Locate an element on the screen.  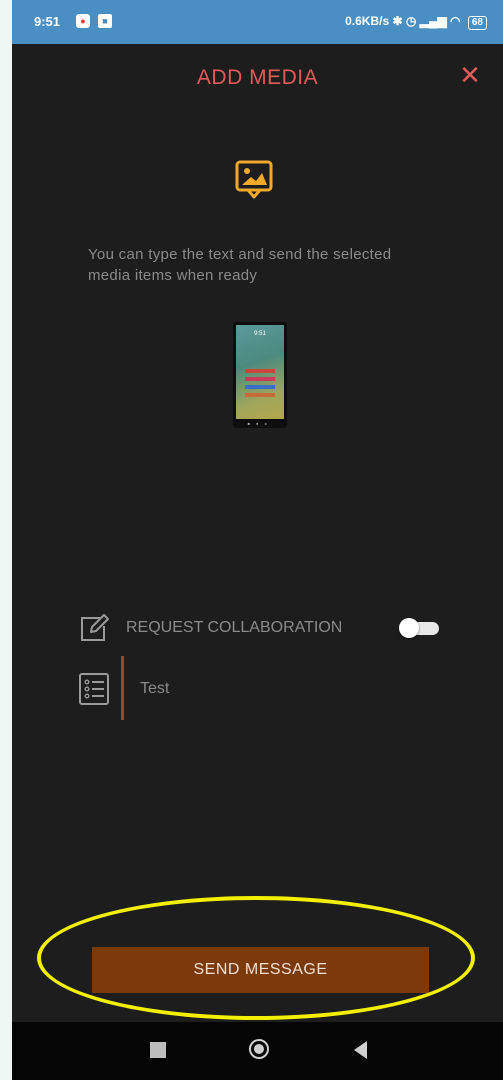
alarm-icon: ◷ is located at coordinates (411, 21).